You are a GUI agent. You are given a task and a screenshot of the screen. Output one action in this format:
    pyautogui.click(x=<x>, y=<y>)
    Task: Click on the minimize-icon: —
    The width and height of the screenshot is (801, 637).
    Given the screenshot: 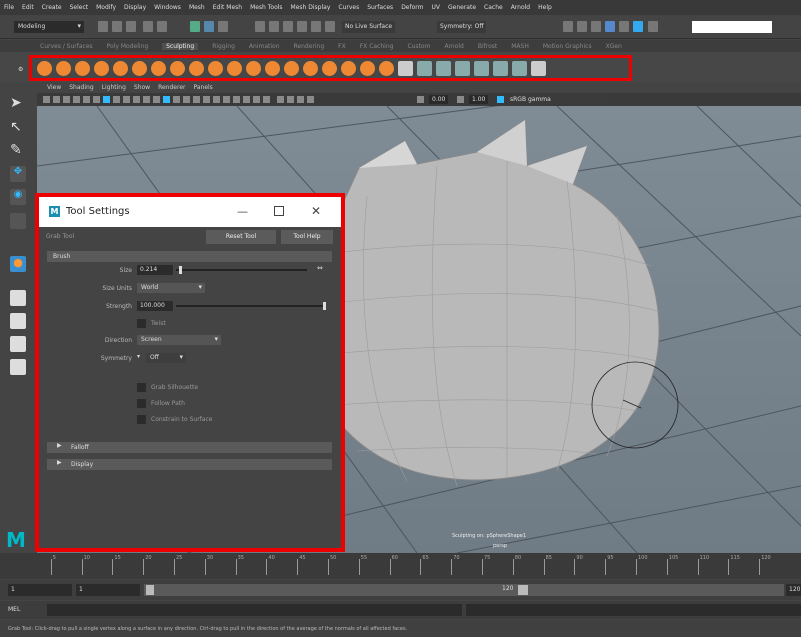 What is the action you would take?
    pyautogui.click(x=242, y=211)
    